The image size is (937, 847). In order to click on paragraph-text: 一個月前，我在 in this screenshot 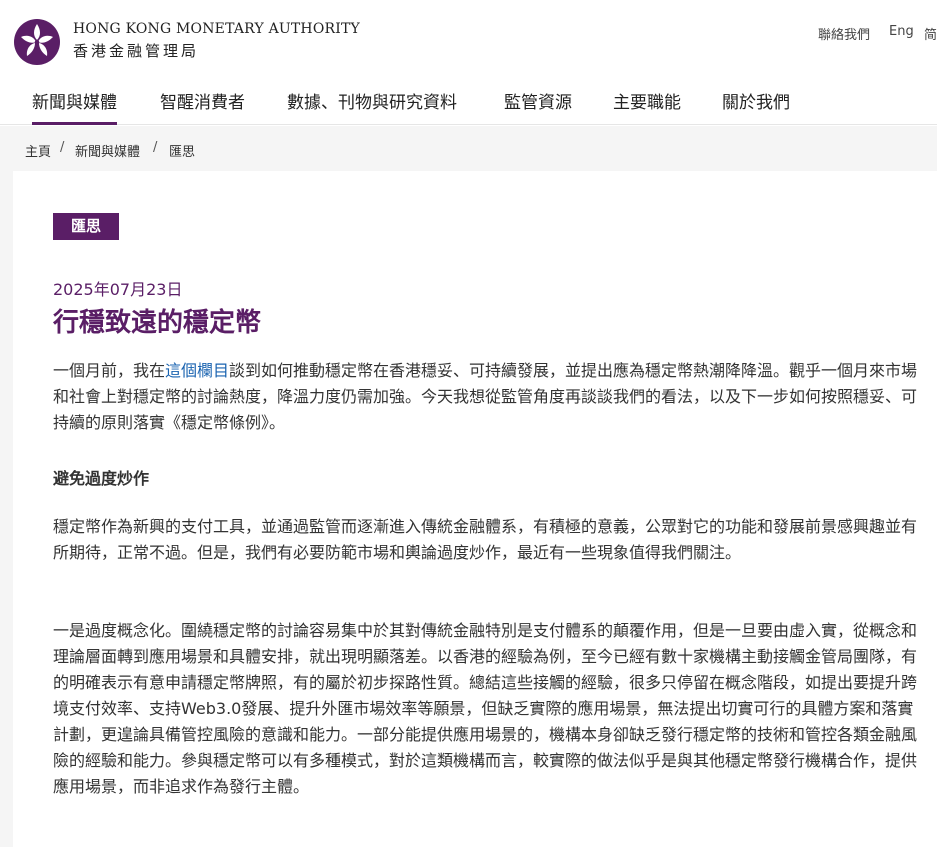, I will do `click(109, 370)`.